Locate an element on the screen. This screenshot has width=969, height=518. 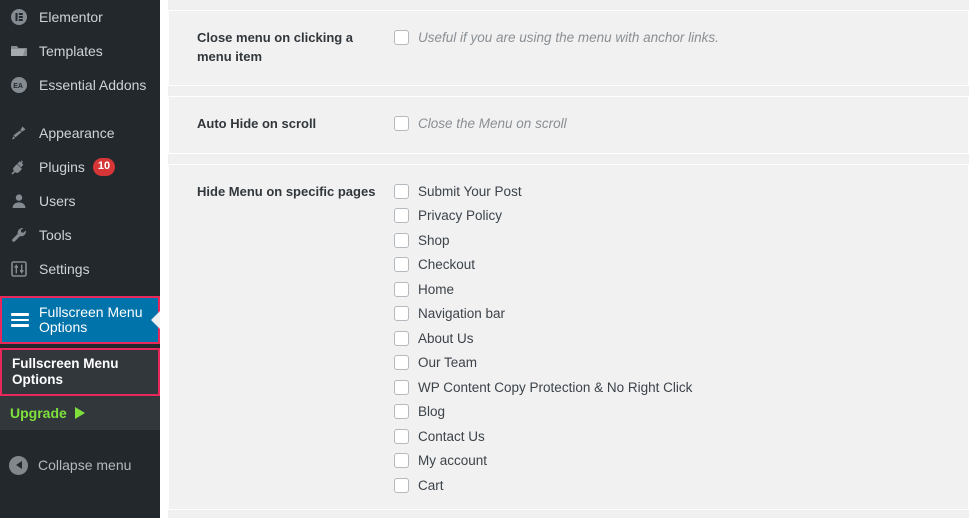
sidebar-item-appearance: Appearance is located at coordinates (80, 133).